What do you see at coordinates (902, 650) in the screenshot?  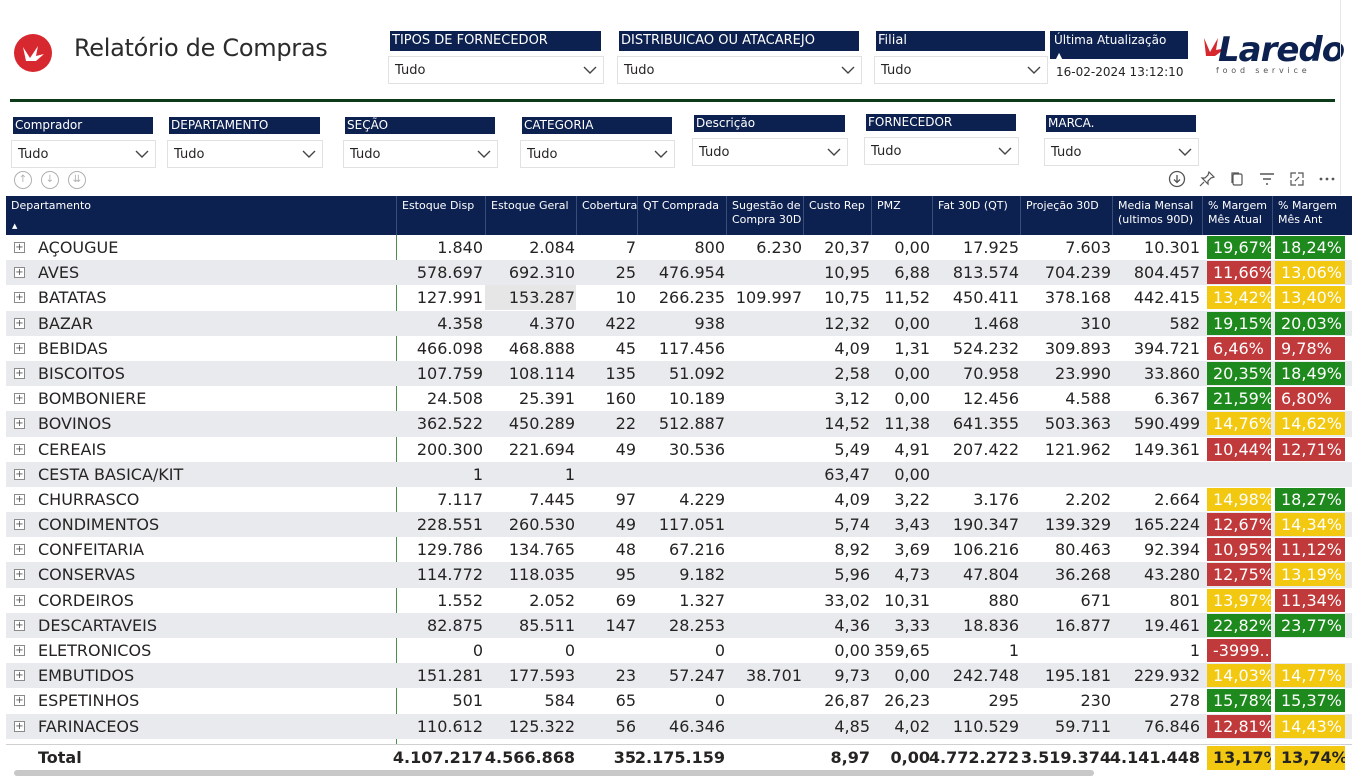 I see `table-cell: 359,65` at bounding box center [902, 650].